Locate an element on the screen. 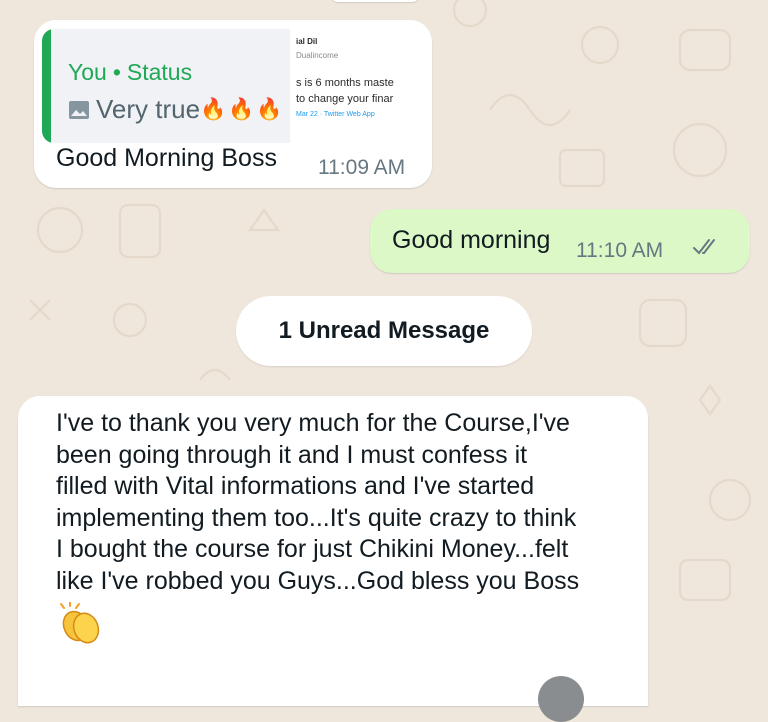 The height and width of the screenshot is (722, 768). message-time: 11:09 AM is located at coordinates (362, 167).